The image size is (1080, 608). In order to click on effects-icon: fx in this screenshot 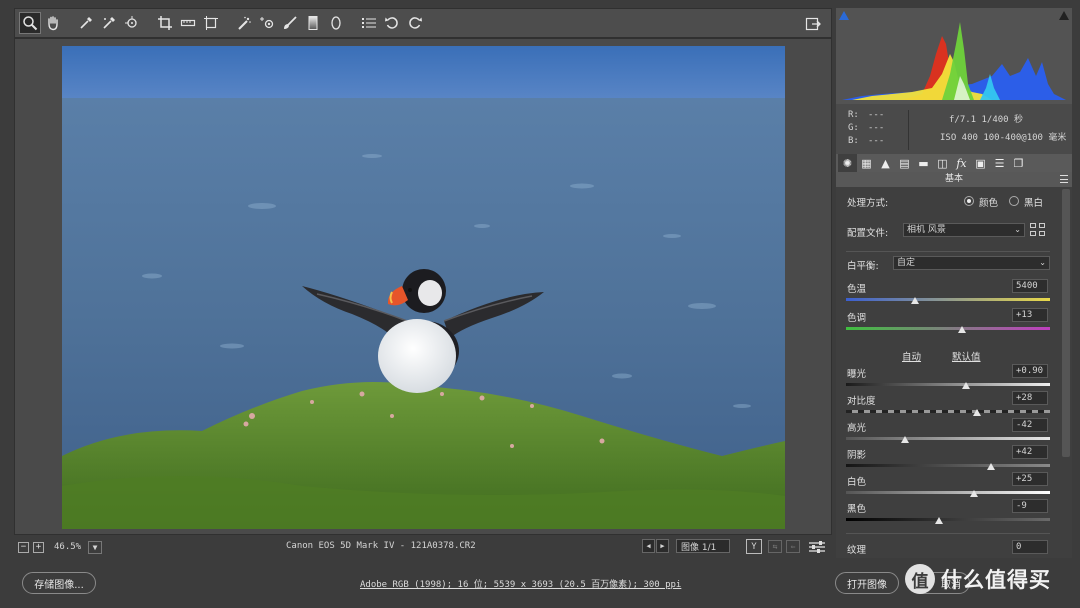, I will do `click(961, 163)`.